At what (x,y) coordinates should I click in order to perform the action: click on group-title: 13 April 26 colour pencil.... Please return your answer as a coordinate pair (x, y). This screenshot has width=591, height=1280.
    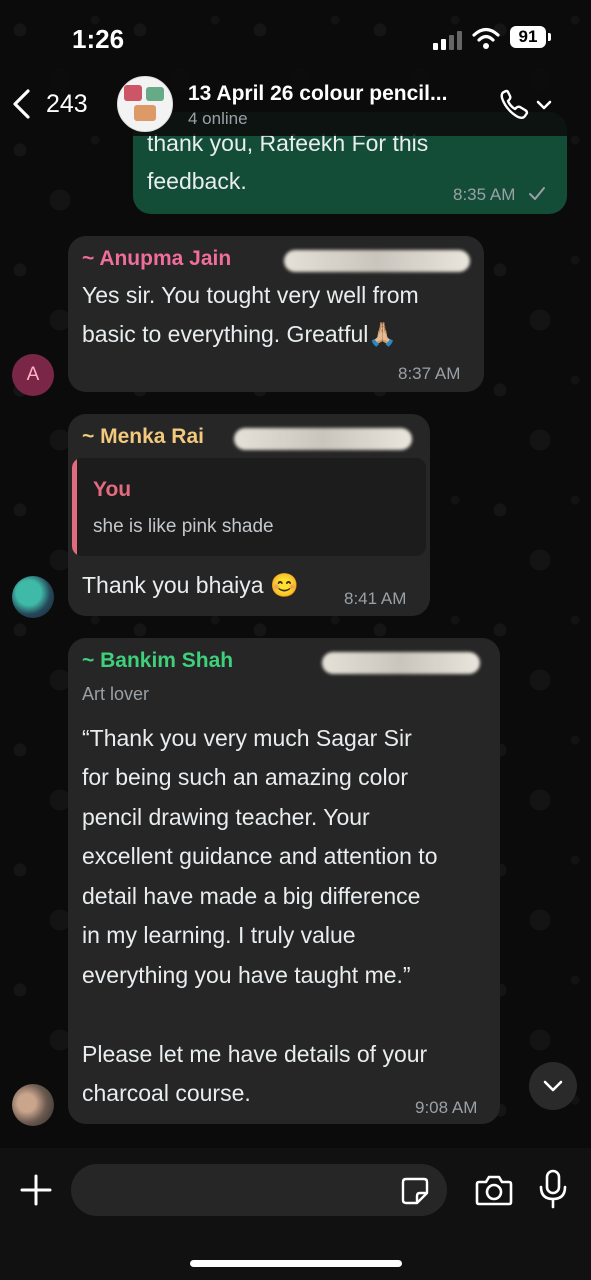
    Looking at the image, I should click on (317, 94).